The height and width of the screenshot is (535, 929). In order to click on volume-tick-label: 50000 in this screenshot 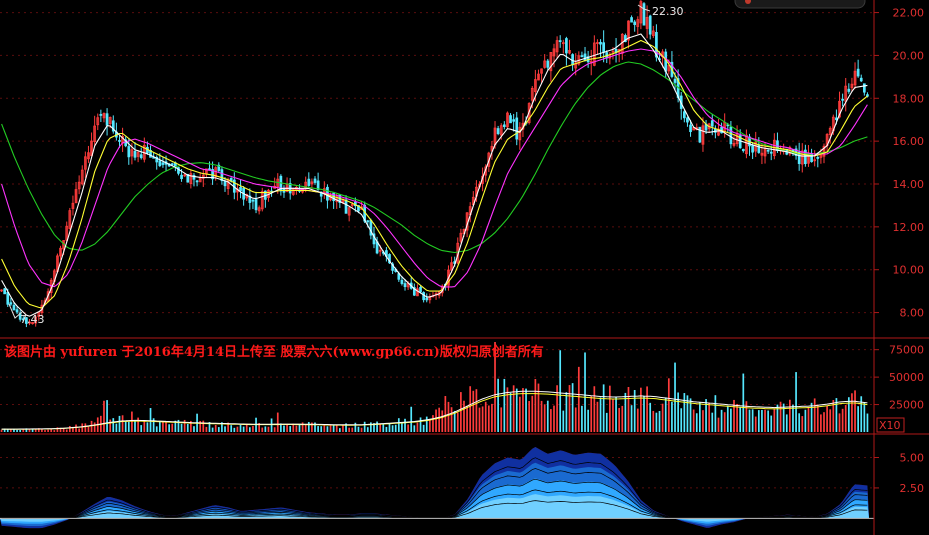, I will do `click(906, 377)`.